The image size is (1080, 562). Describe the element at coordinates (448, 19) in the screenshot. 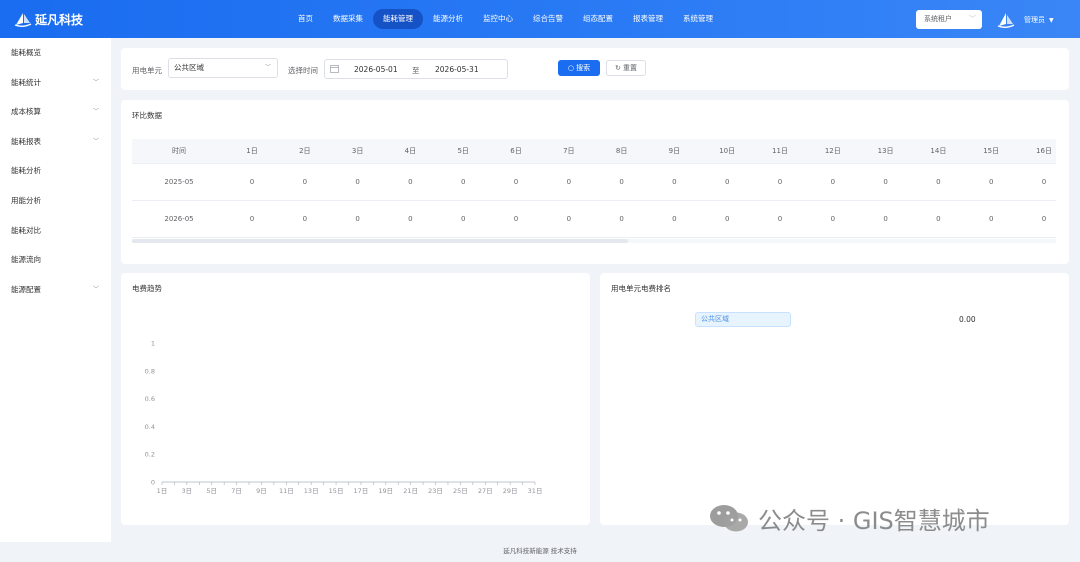

I see `nav-item: 能源分析` at that location.